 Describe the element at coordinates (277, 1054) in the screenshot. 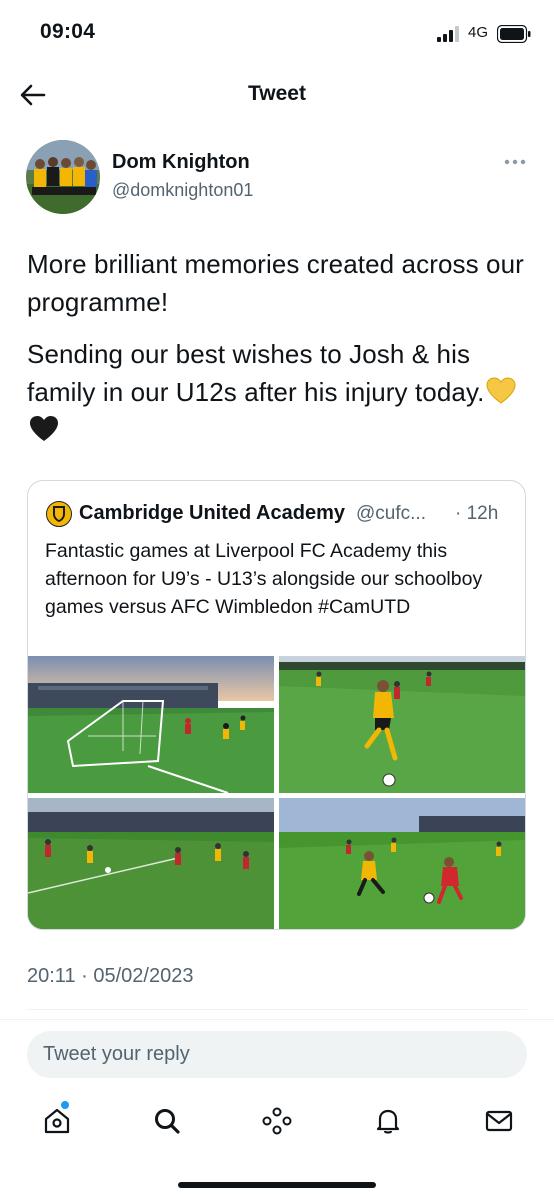

I see `reply-input: Tweet your reply` at that location.